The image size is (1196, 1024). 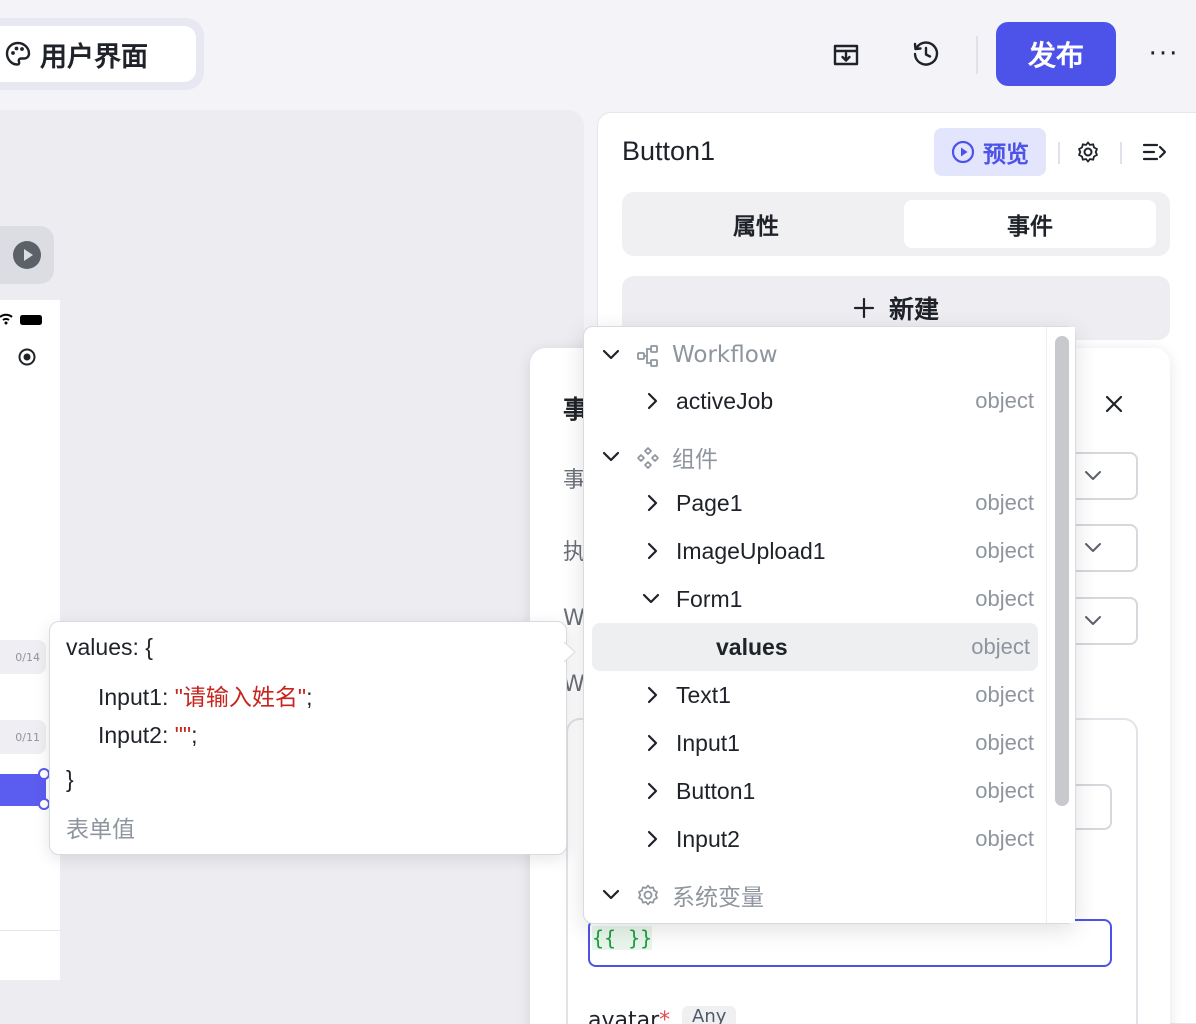 I want to click on publish-button: 发布, so click(x=1056, y=54).